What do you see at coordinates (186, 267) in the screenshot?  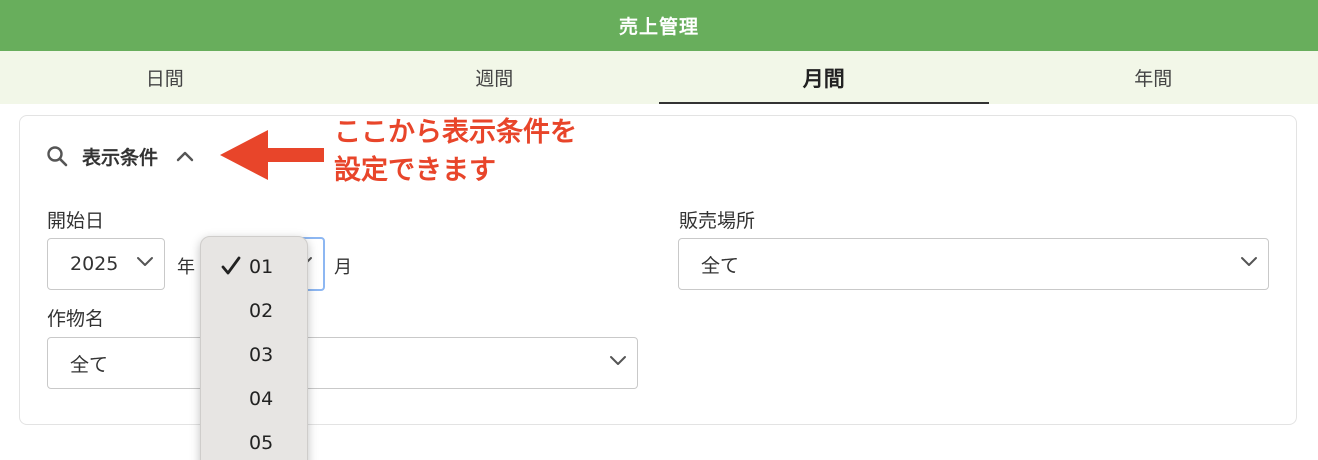 I see `year-suffix: 年` at bounding box center [186, 267].